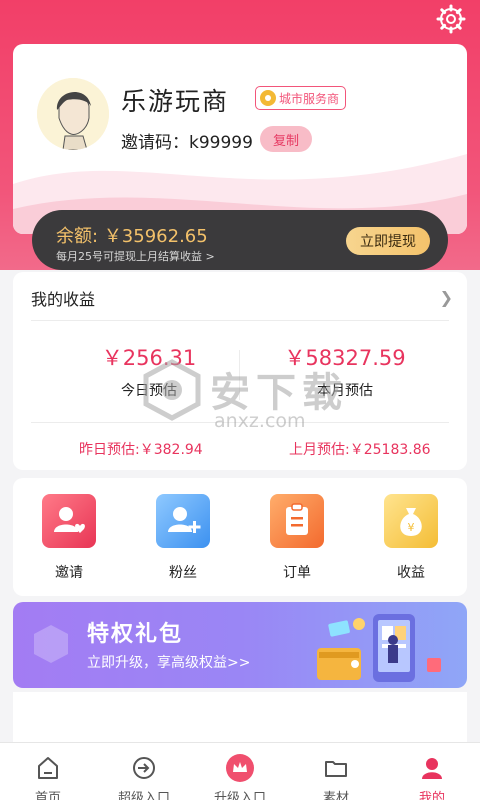 The width and height of the screenshot is (480, 800). I want to click on quick-action-label: 订单, so click(297, 573).